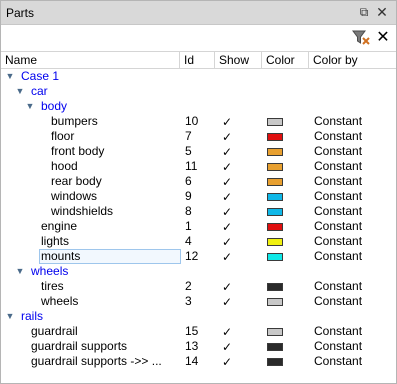  Describe the element at coordinates (54, 331) in the screenshot. I see `tree-item-label: guardrail` at that location.